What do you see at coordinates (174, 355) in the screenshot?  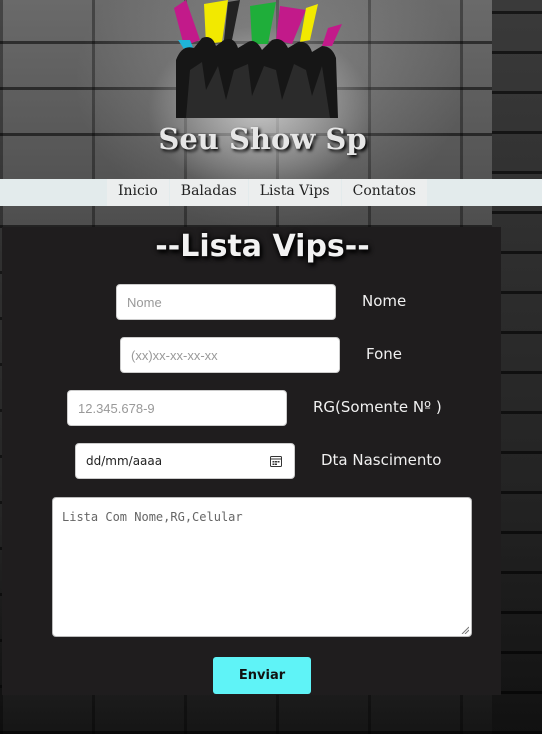 I see `fone-placeholder: (xx)xx-xx-xx-xx` at bounding box center [174, 355].